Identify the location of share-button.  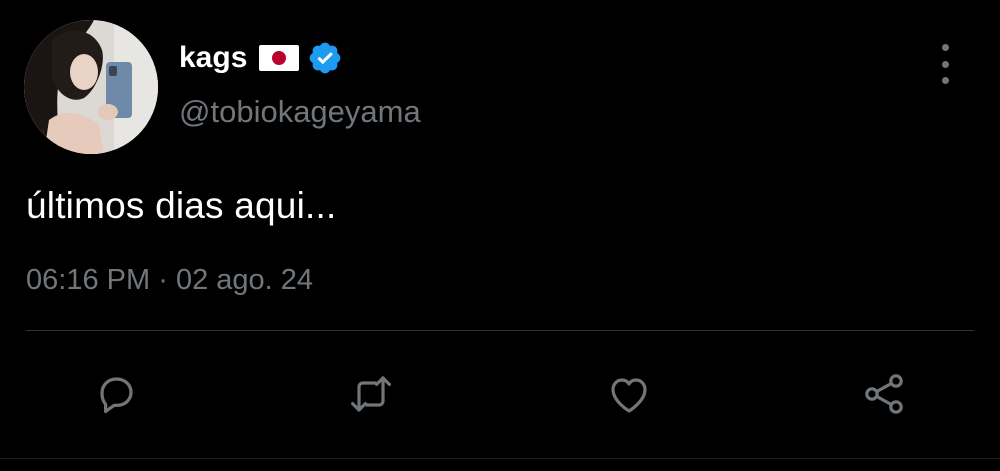
(884, 394).